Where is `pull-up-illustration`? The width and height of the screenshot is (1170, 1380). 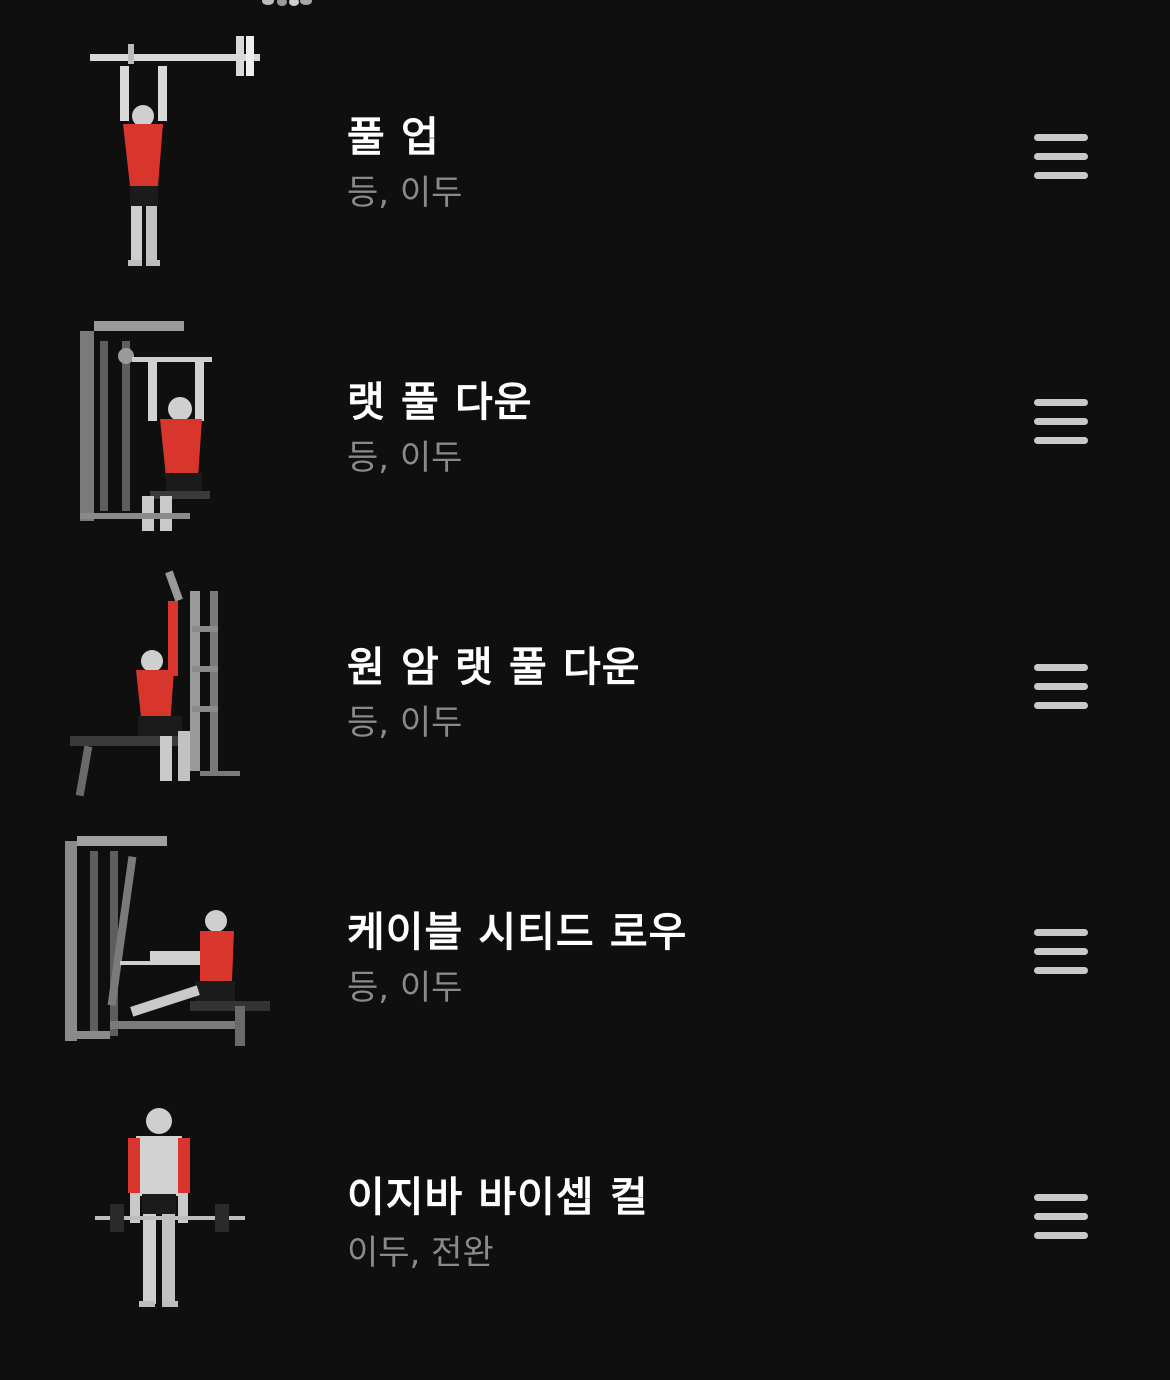
pull-up-illustration is located at coordinates (170, 156).